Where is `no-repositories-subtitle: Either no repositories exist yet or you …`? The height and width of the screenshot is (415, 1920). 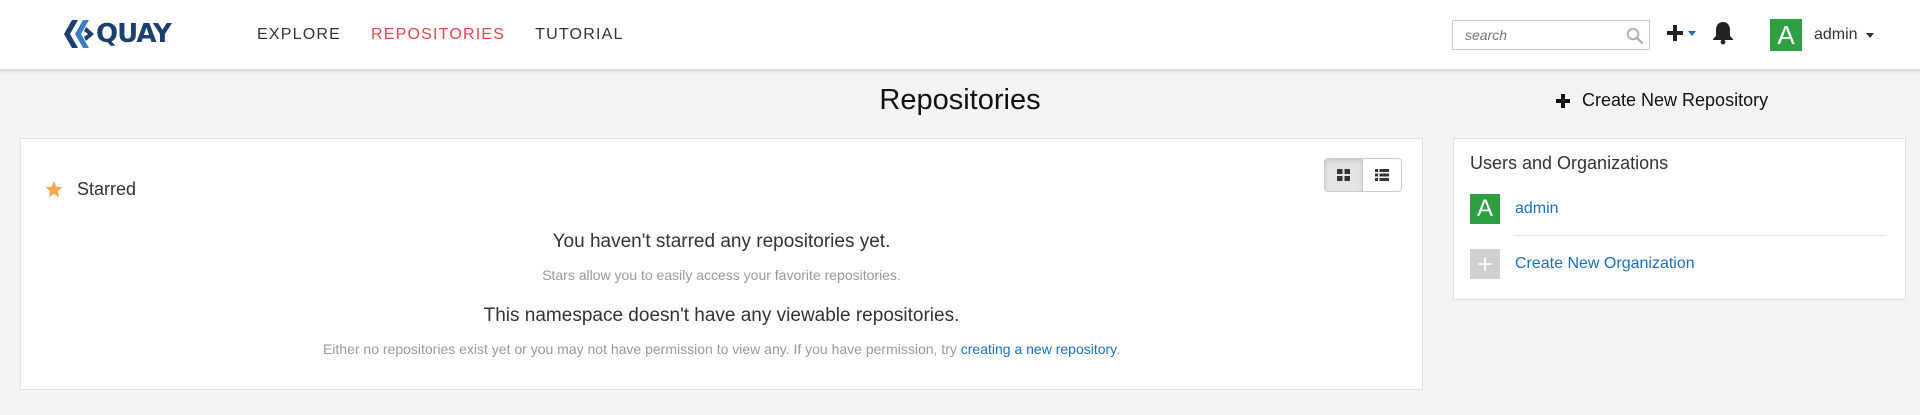
no-repositories-subtitle: Either no repositories exist yet or you … is located at coordinates (721, 349).